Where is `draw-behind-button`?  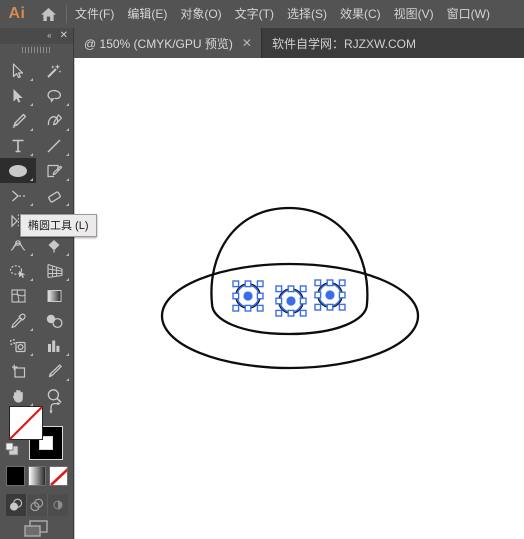
draw-behind-button is located at coordinates (37, 505).